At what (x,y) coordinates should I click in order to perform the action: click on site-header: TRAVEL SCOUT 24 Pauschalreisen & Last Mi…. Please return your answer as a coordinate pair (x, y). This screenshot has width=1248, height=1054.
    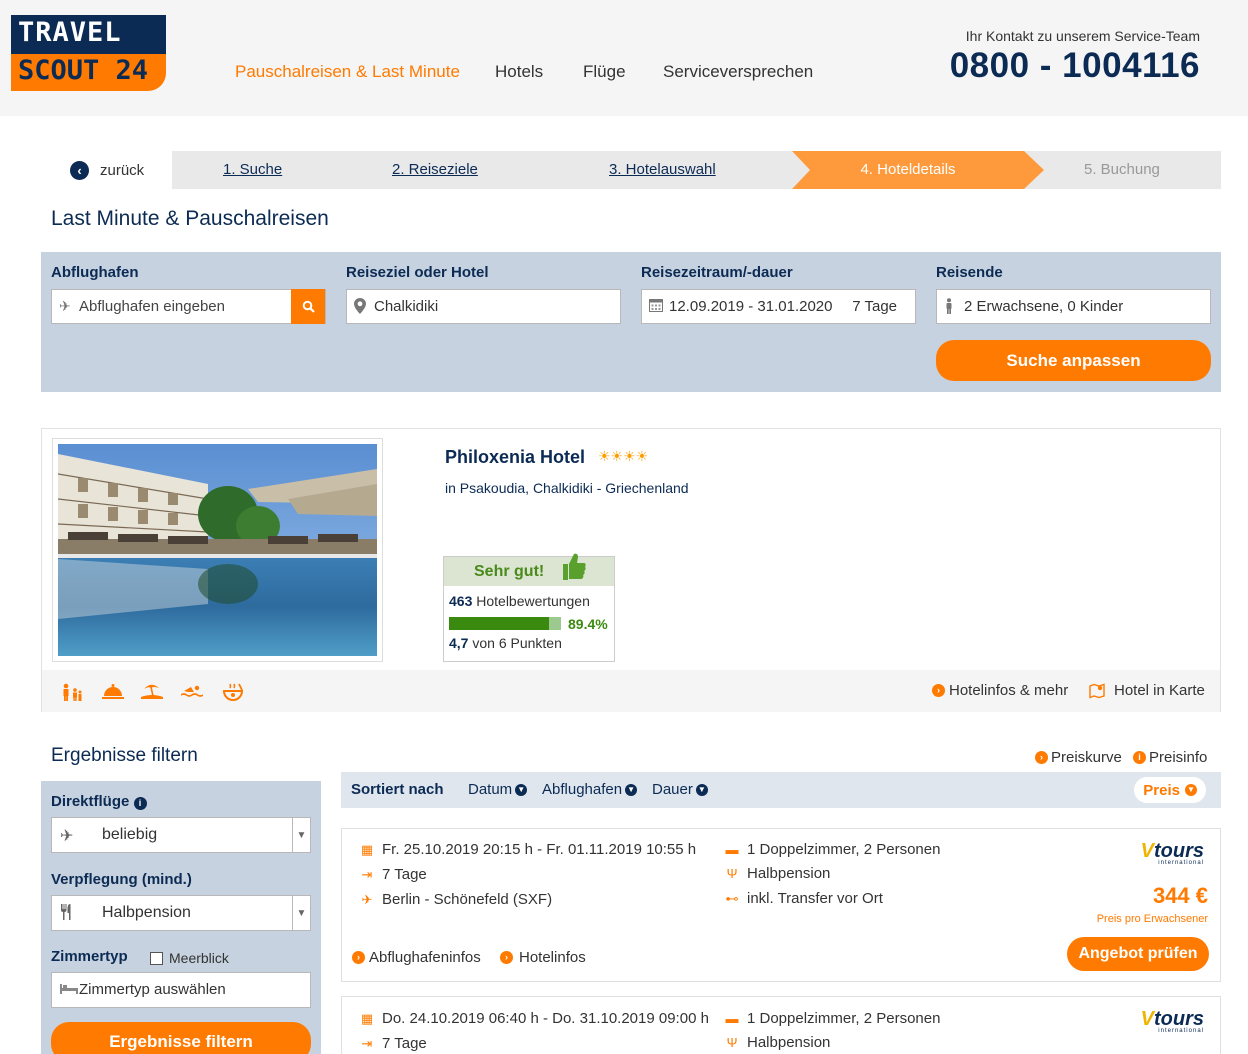
    Looking at the image, I should click on (624, 58).